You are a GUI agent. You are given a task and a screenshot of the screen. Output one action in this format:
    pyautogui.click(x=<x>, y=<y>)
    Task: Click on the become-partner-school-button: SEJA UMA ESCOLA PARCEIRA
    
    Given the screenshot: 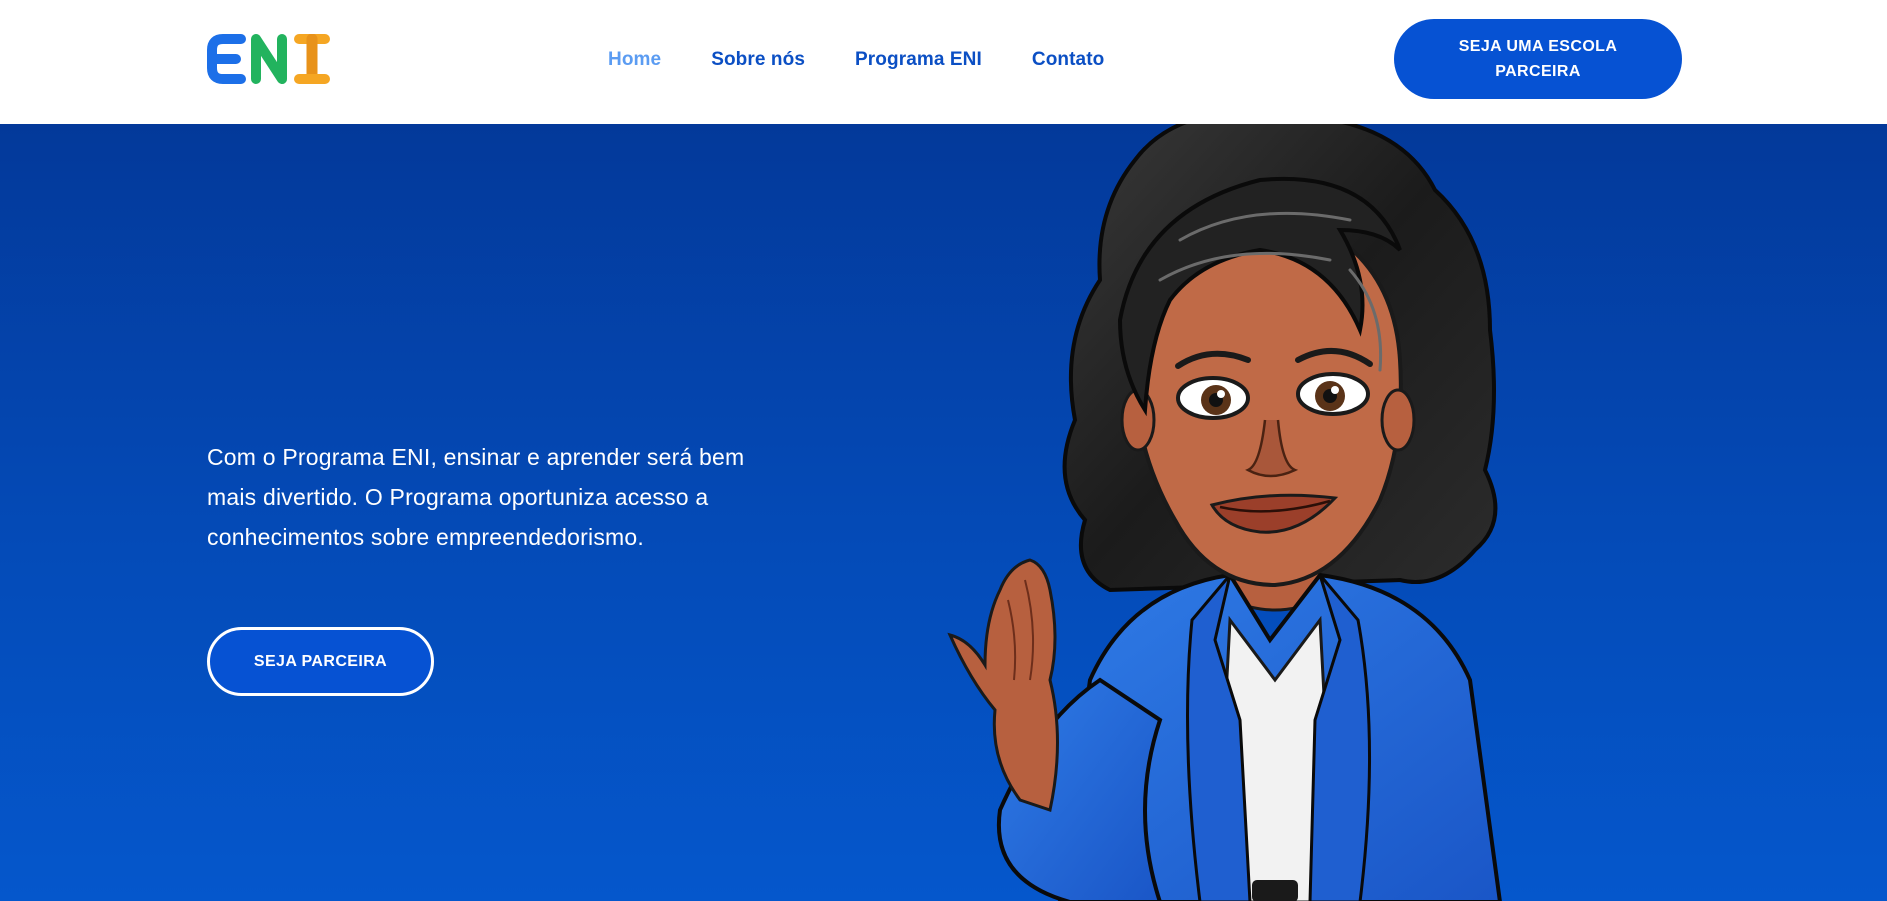 What is the action you would take?
    pyautogui.click(x=1538, y=59)
    